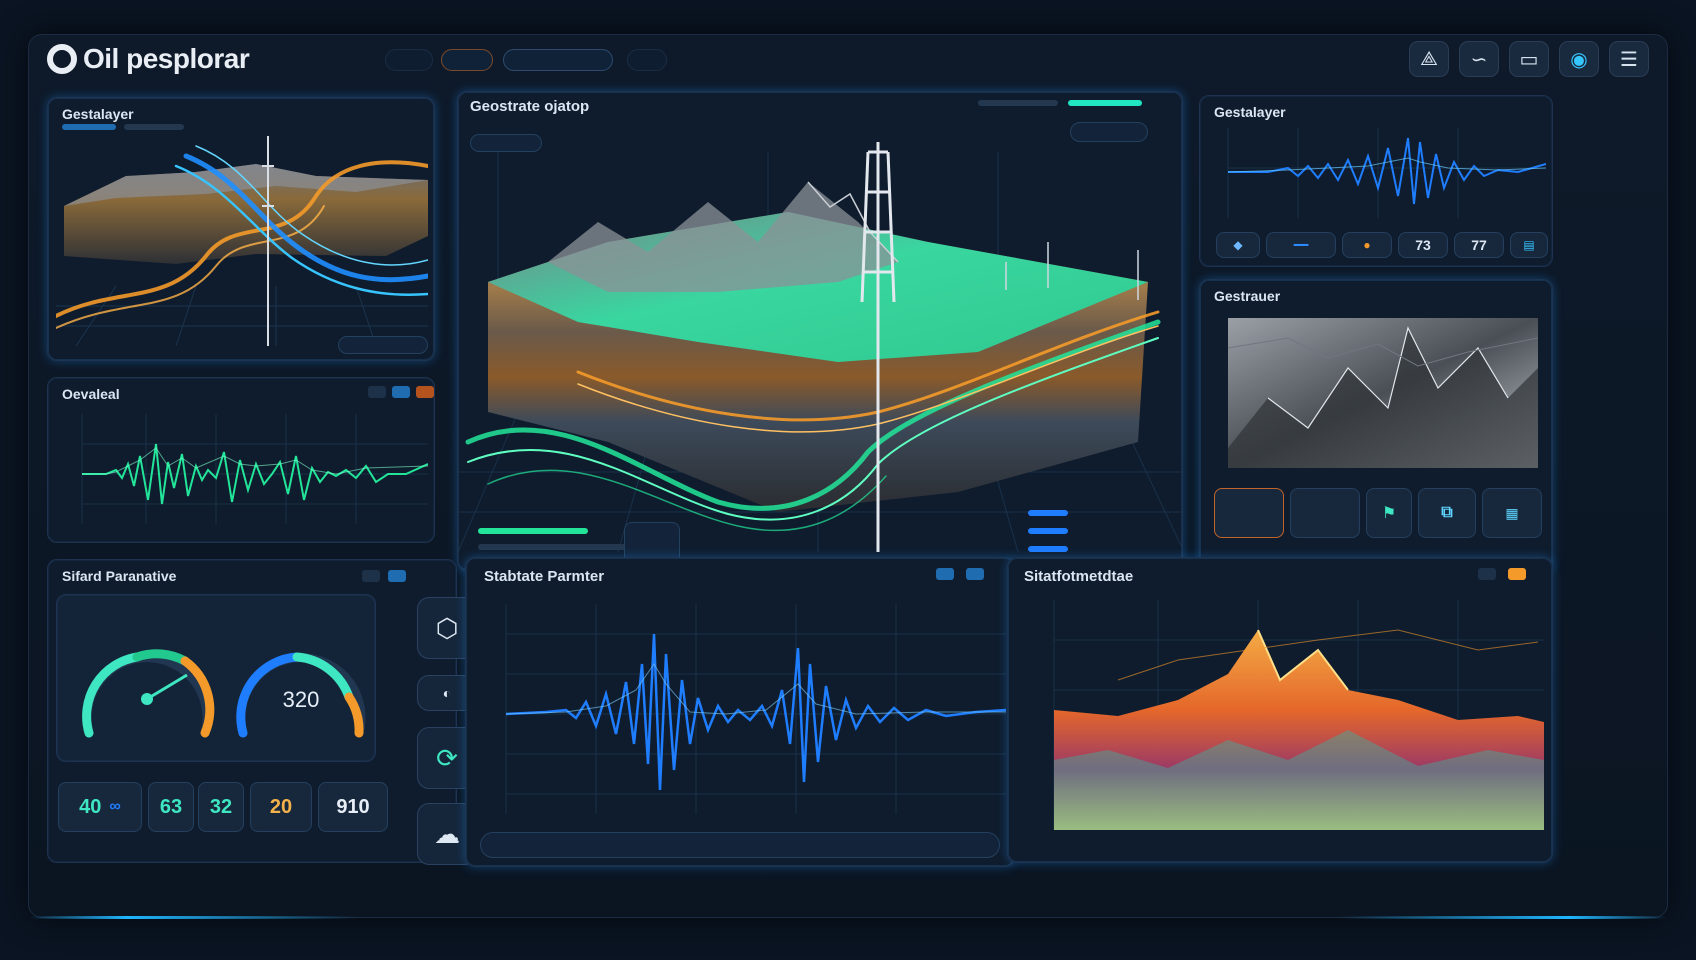  What do you see at coordinates (1281, 717) in the screenshot?
I see `heat-terrain` at bounding box center [1281, 717].